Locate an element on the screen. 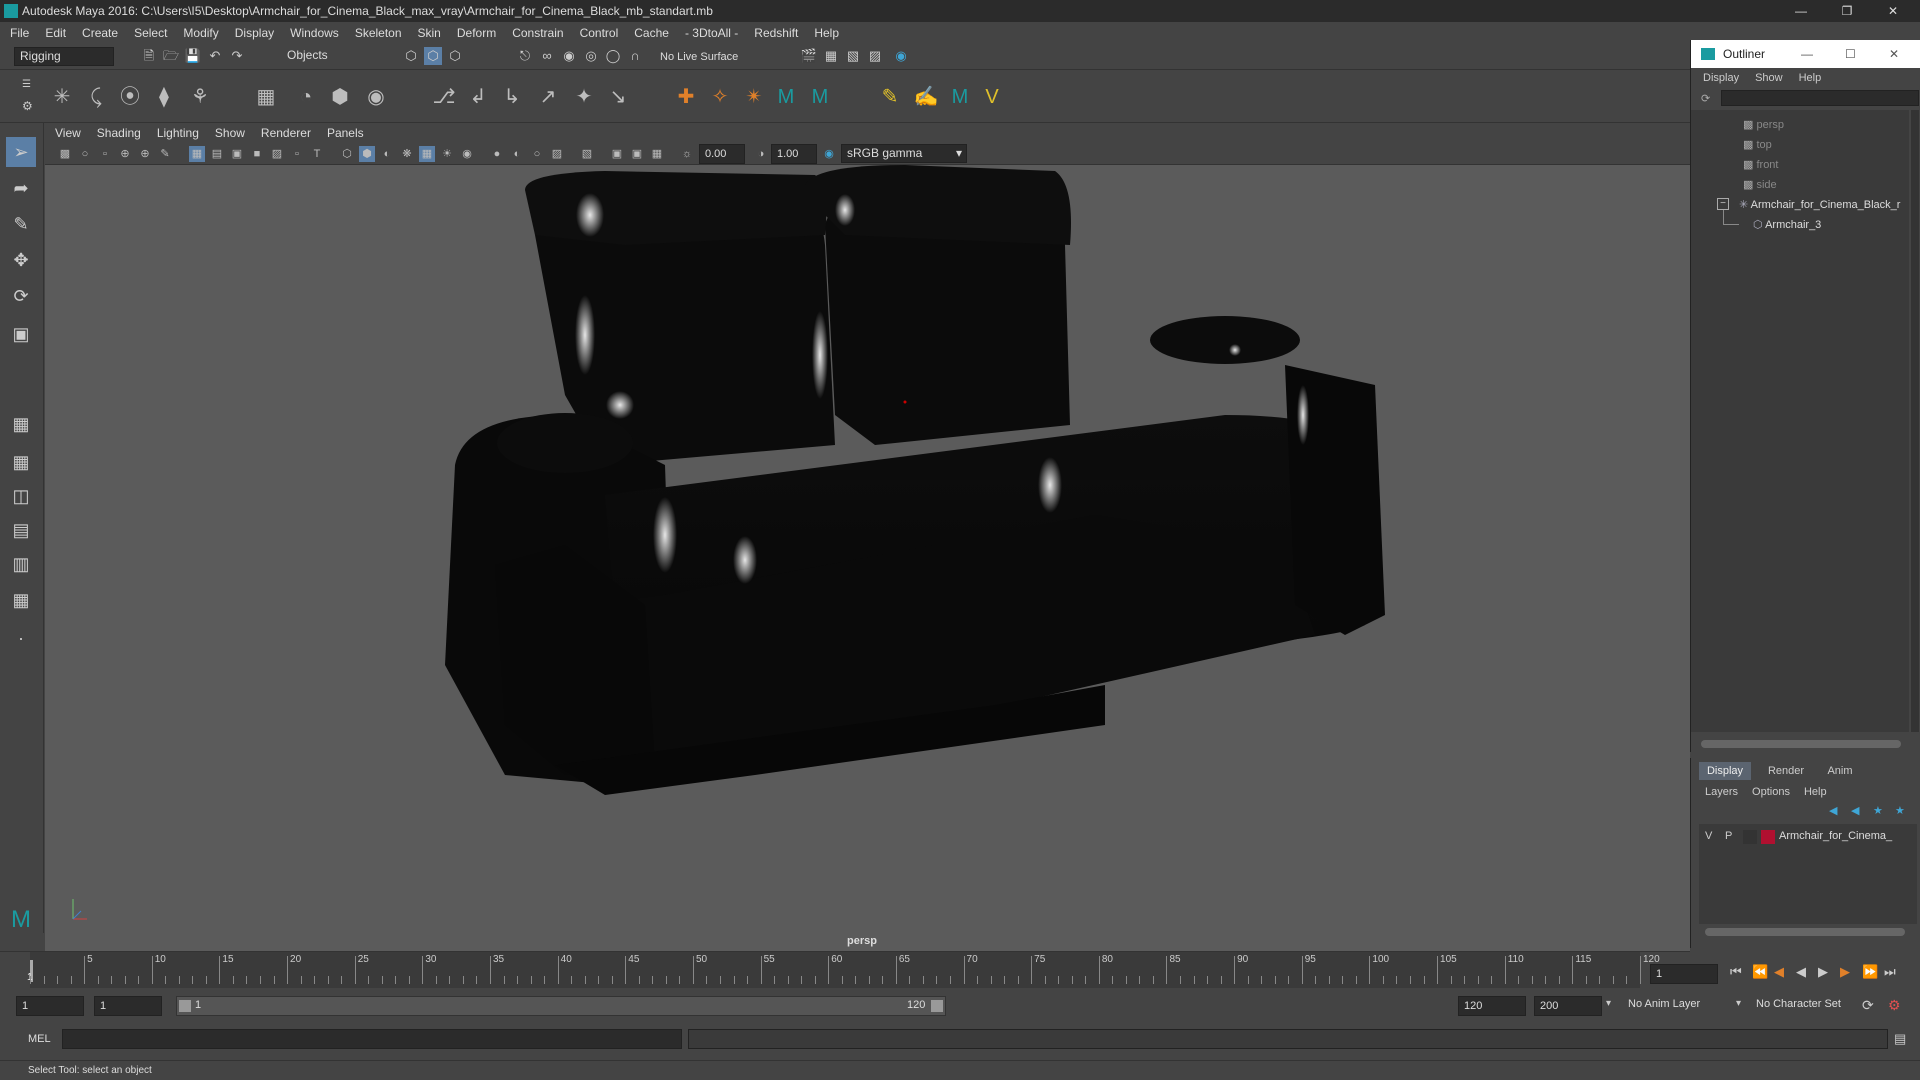  snap-grid-icon: ⎋ is located at coordinates (525, 56).